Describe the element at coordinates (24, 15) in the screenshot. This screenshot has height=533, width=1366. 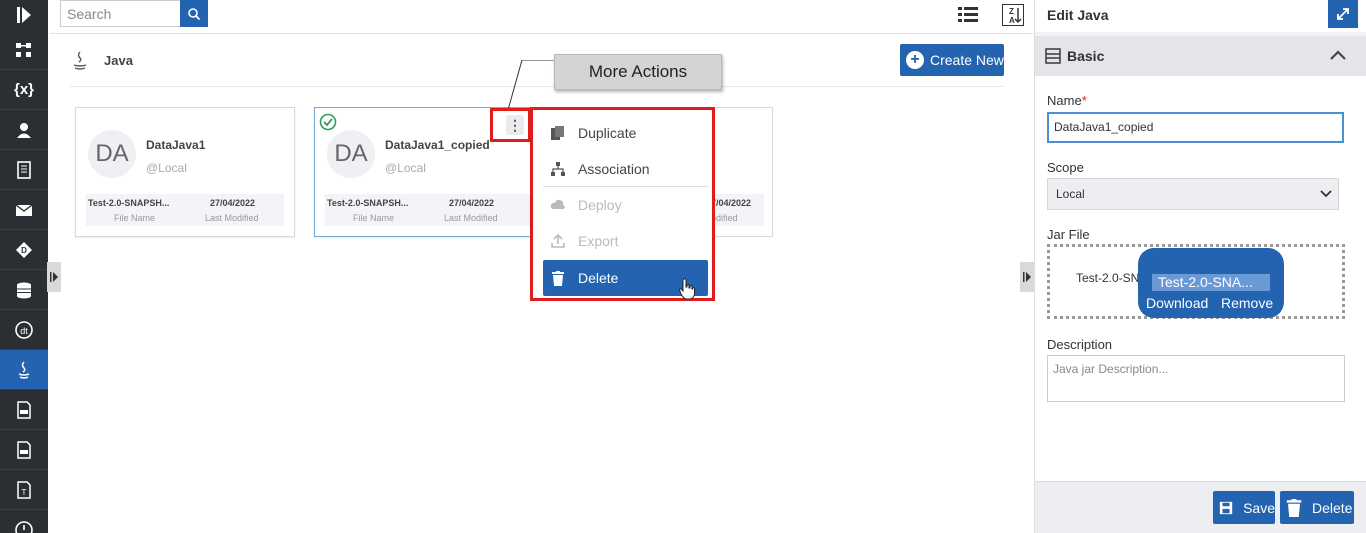
I see `logo-icon` at that location.